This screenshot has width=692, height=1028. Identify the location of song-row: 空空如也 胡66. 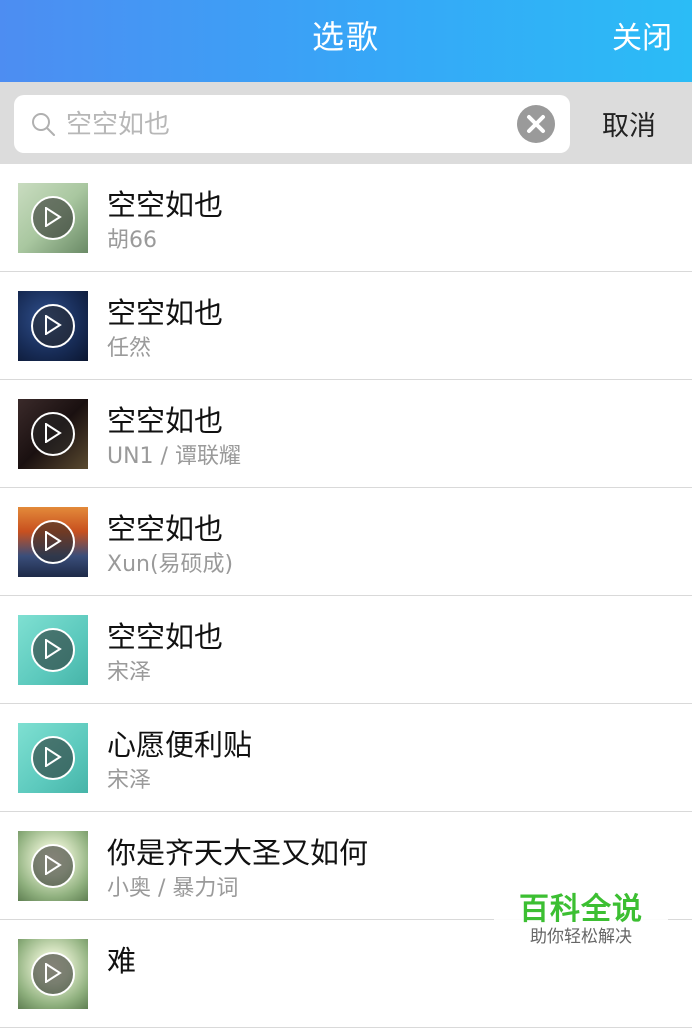
(346, 218).